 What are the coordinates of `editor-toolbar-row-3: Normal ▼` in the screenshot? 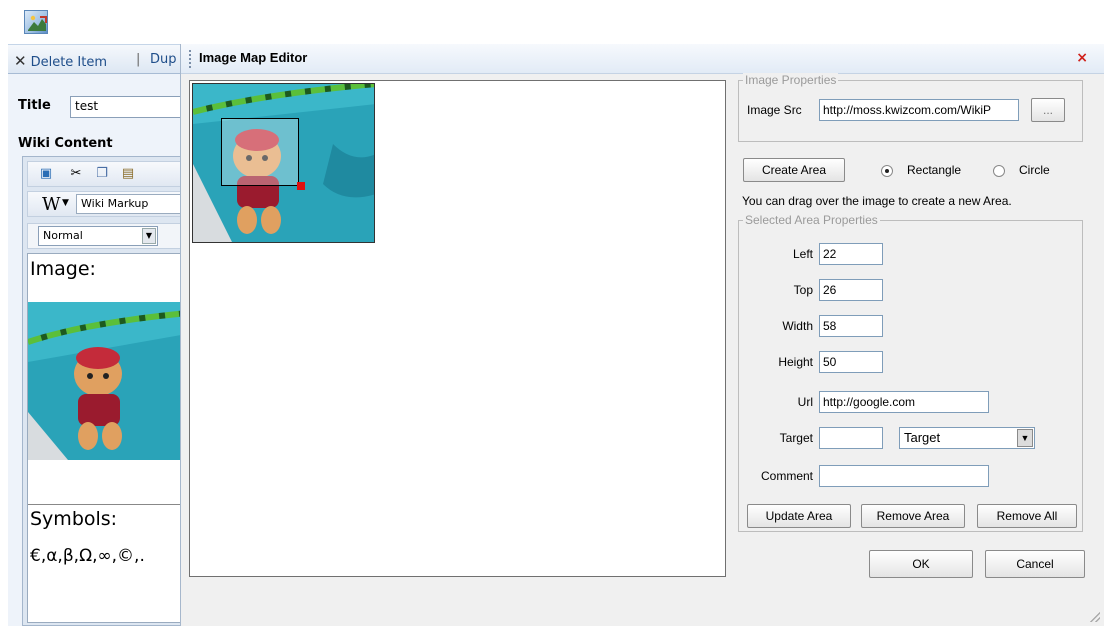 It's located at (107, 236).